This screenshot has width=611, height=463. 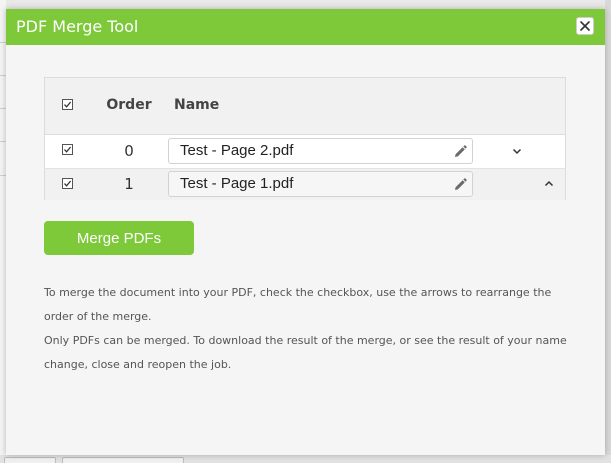 What do you see at coordinates (305, 27) in the screenshot?
I see `dialog-header: PDF Merge Tool` at bounding box center [305, 27].